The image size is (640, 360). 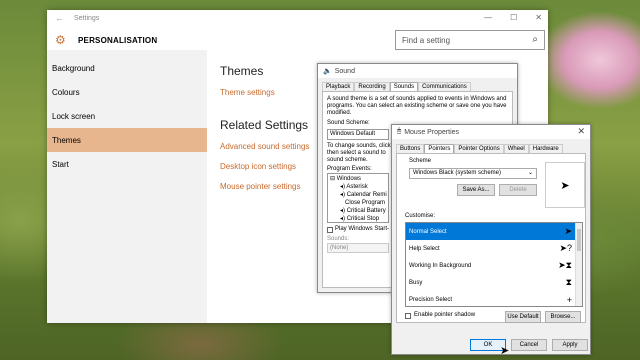 What do you see at coordinates (440, 315) in the screenshot?
I see `pointer-shadow-checkbox: Enable pointer shadow` at bounding box center [440, 315].